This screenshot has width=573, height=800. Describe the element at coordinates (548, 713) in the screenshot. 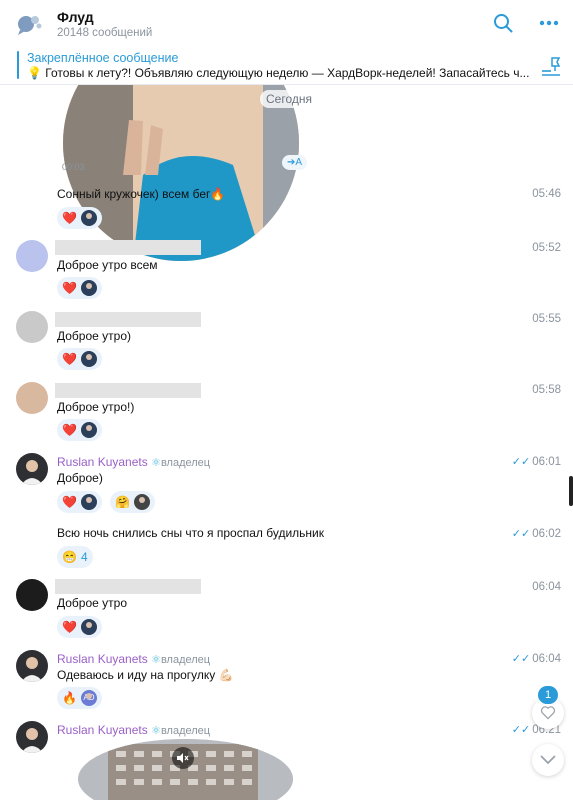

I see `heart-outline-icon` at that location.